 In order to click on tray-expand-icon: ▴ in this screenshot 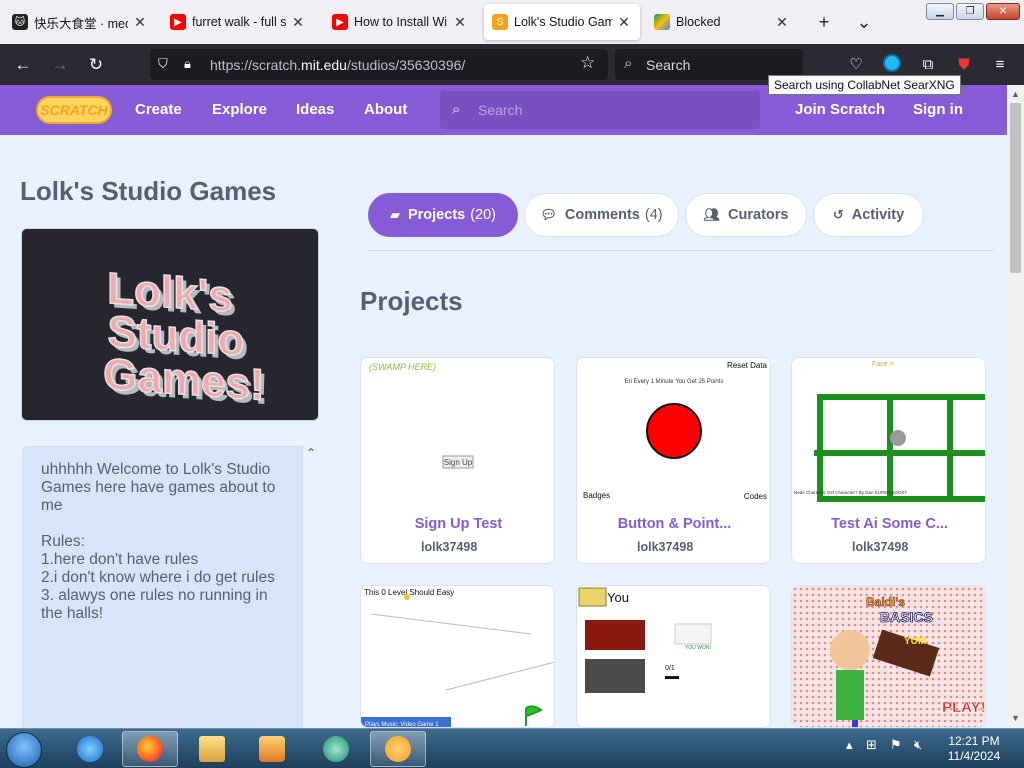, I will do `click(849, 745)`.